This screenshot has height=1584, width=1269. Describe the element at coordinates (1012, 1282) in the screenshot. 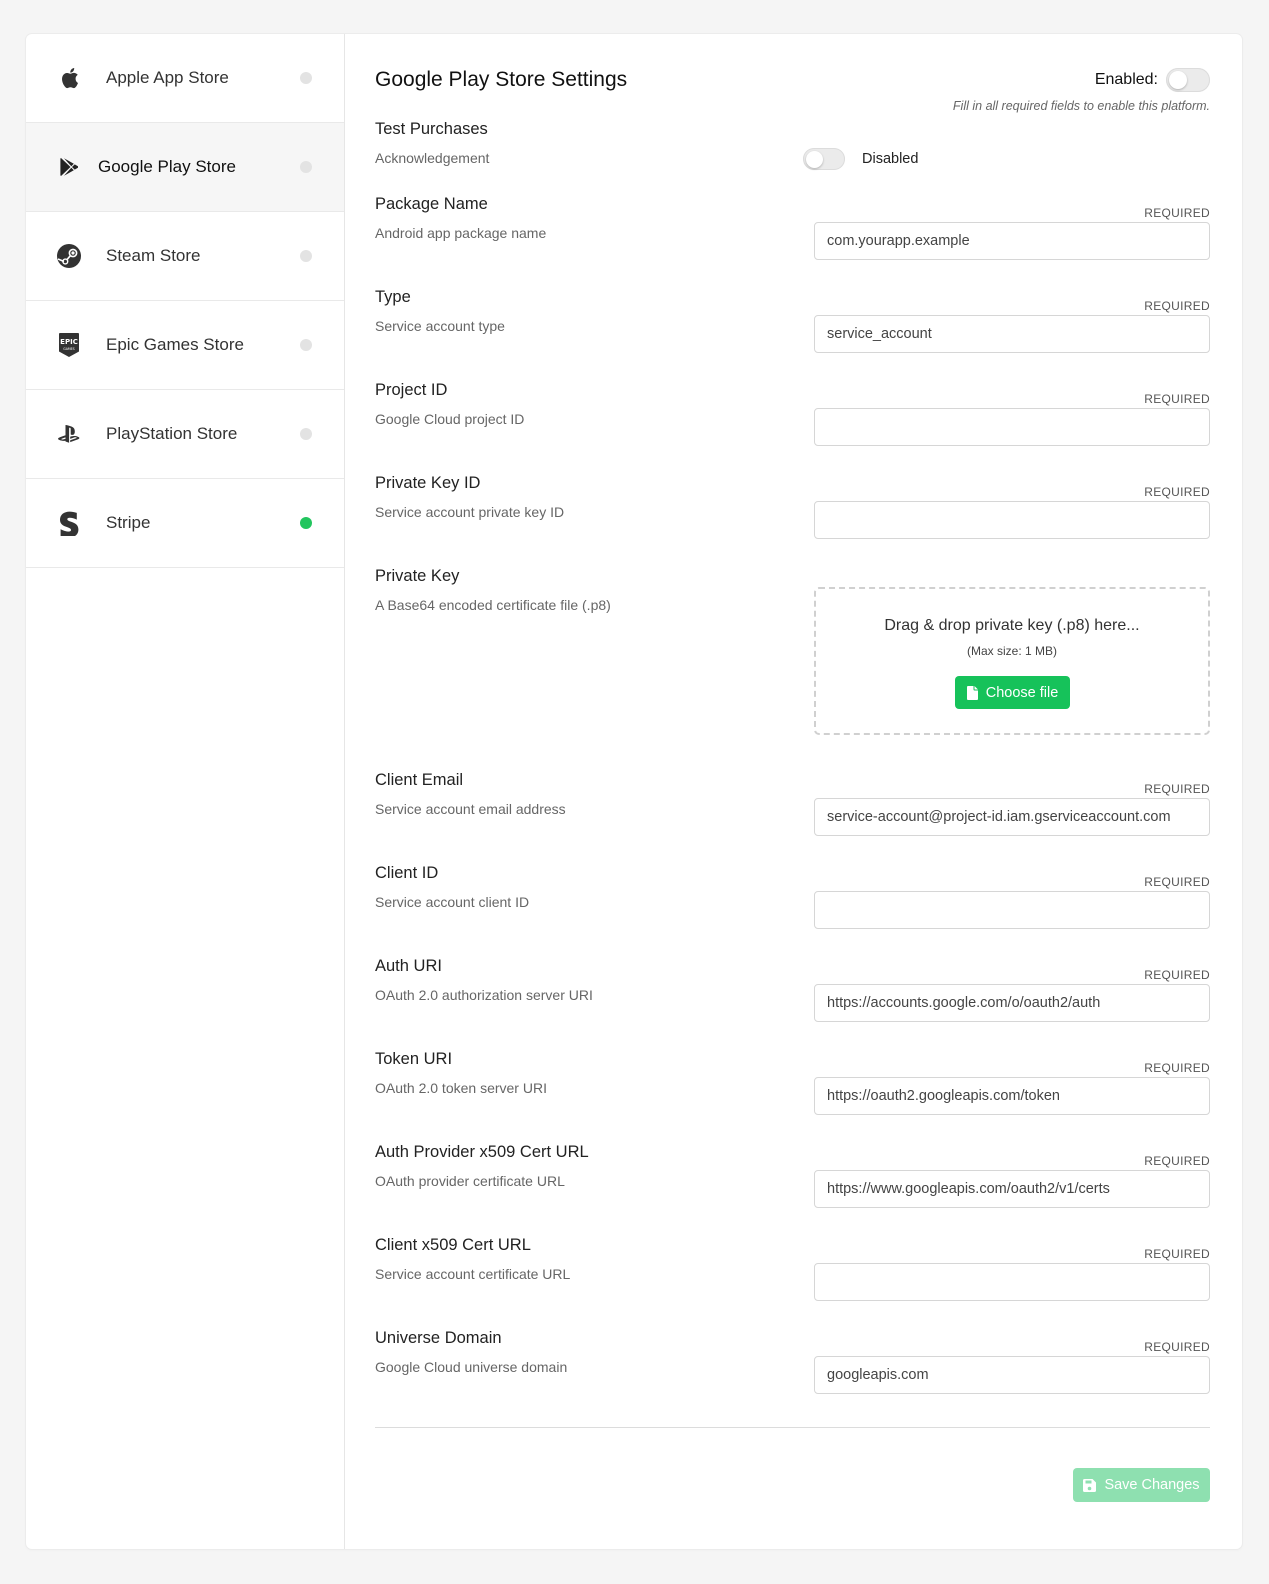

I see `client-cert-url-input` at that location.